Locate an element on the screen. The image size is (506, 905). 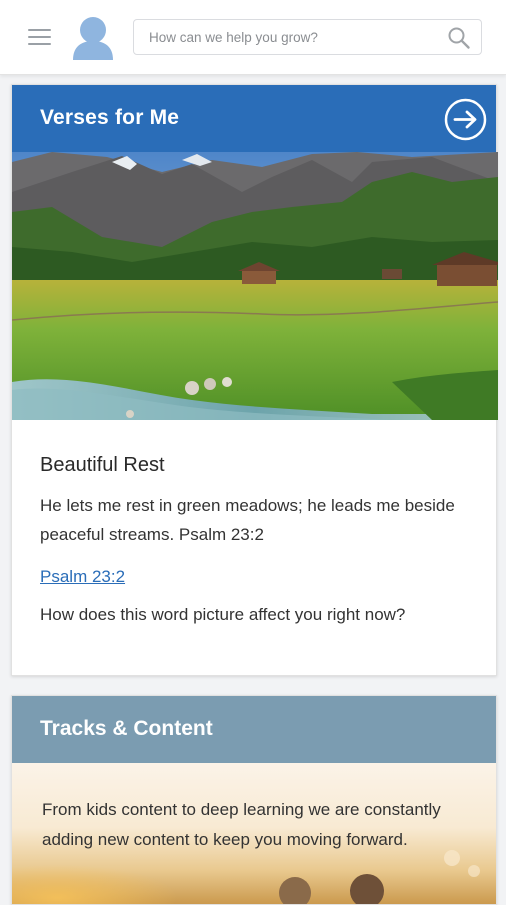
tracks-card-title: Tracks & Content is located at coordinates (126, 728).